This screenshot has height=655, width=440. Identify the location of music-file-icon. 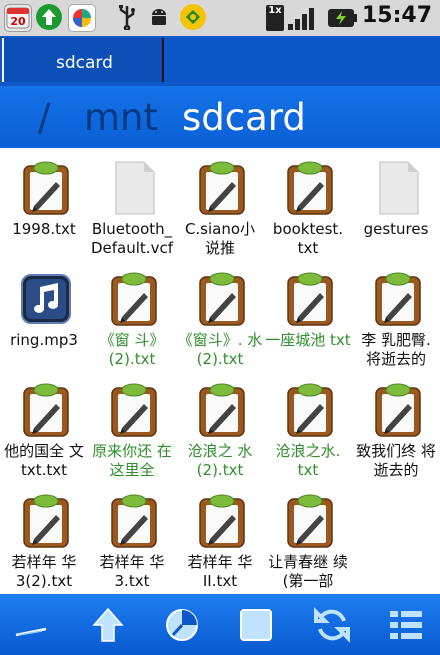
(46, 299).